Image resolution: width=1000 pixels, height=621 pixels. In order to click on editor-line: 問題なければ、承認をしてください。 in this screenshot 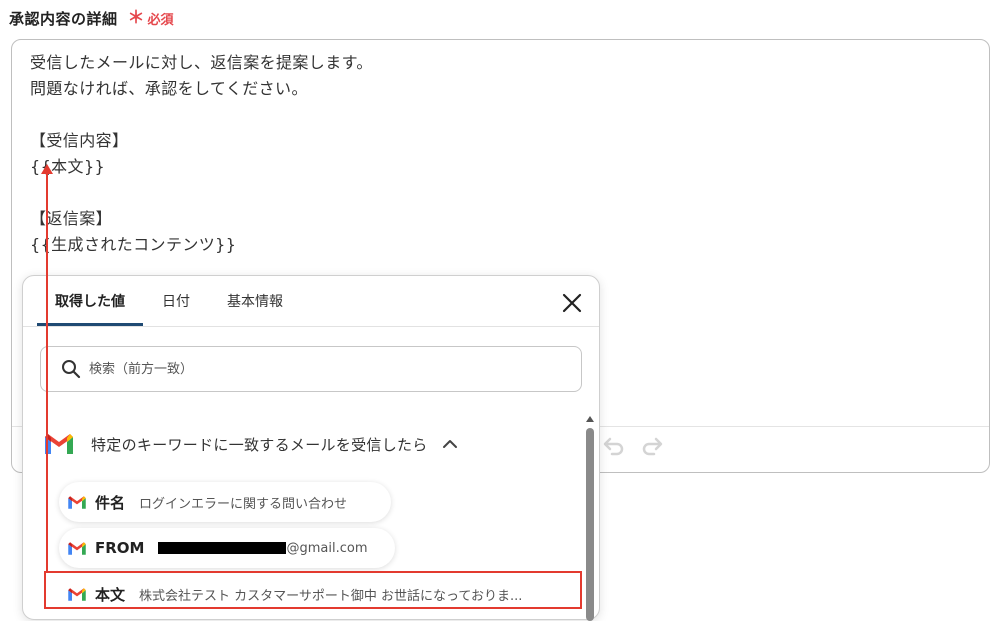, I will do `click(169, 88)`.